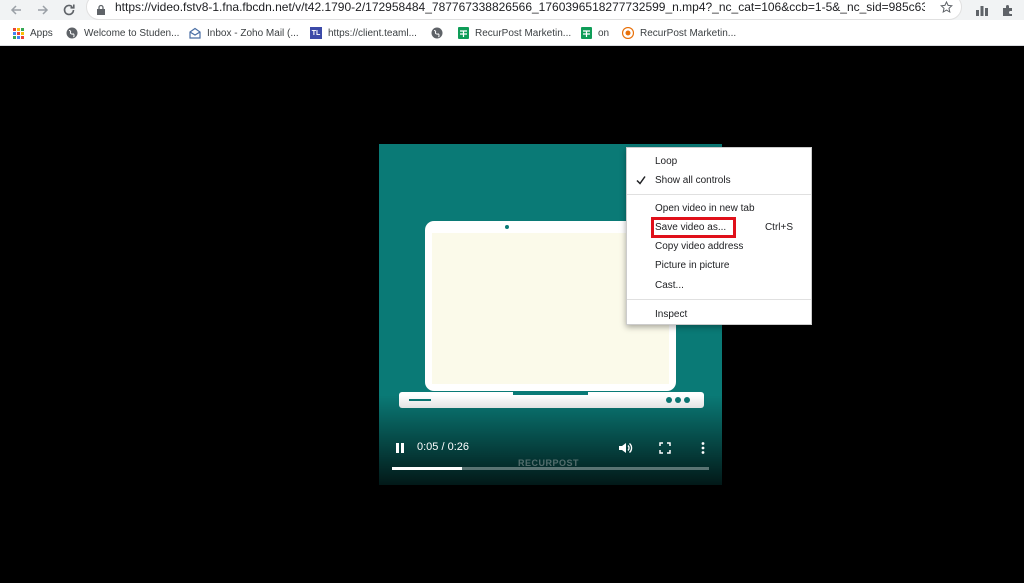 The image size is (1024, 583). I want to click on extensions-menu-button, so click(1007, 10).